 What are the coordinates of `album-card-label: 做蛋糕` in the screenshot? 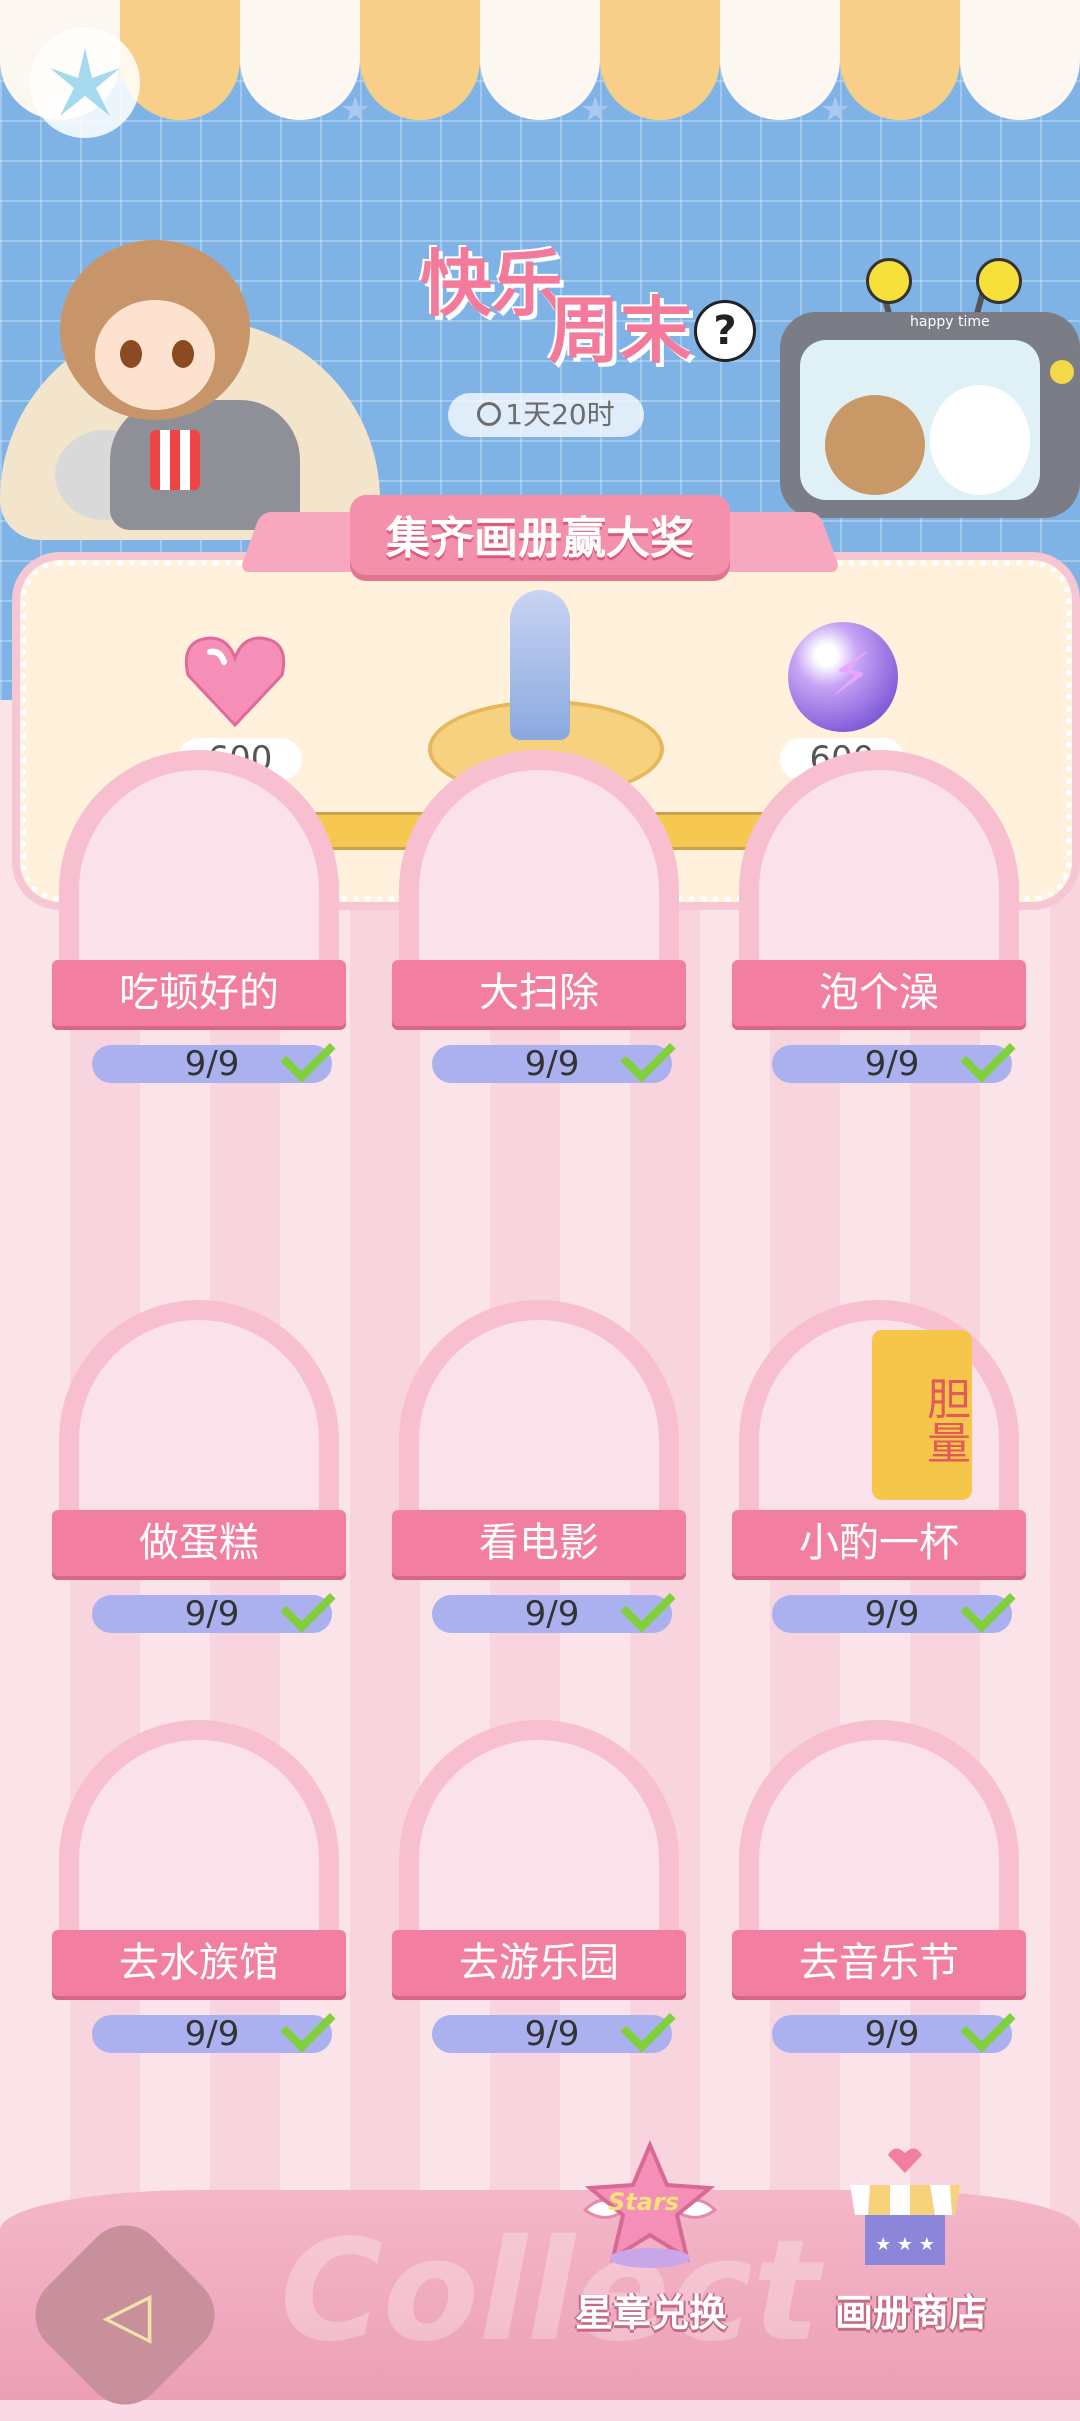 It's located at (199, 1543).